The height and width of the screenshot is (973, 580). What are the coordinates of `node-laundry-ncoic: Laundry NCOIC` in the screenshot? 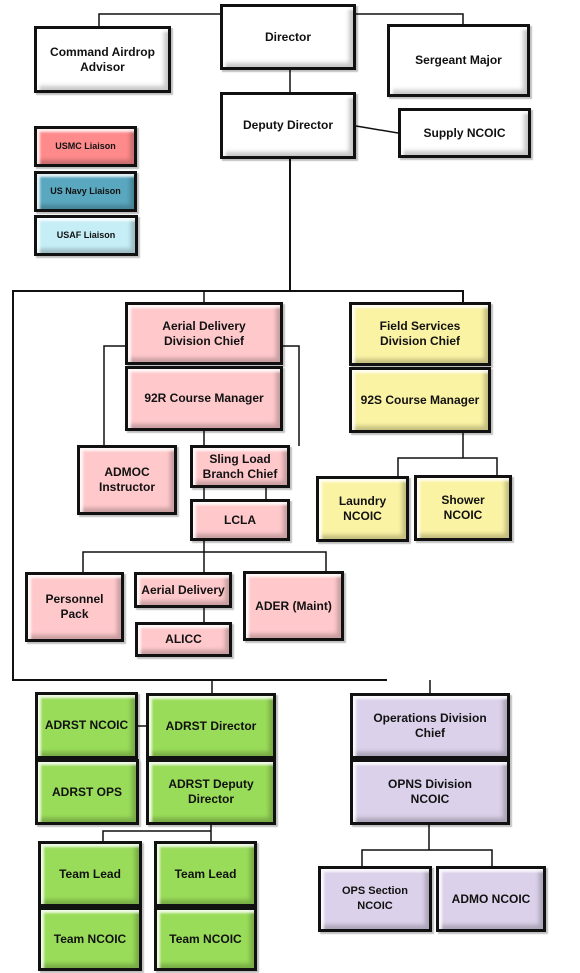 It's located at (362, 509).